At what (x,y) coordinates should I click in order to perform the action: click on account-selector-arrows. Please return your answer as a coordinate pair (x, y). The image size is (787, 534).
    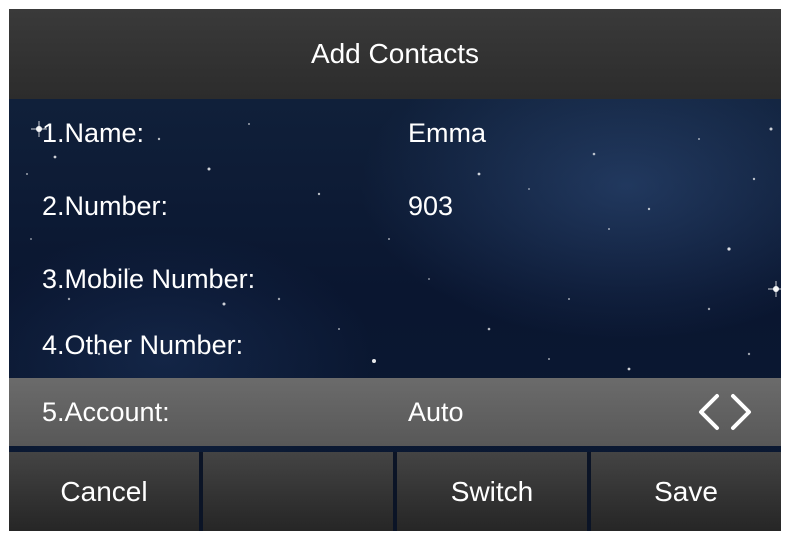
    Looking at the image, I should click on (725, 412).